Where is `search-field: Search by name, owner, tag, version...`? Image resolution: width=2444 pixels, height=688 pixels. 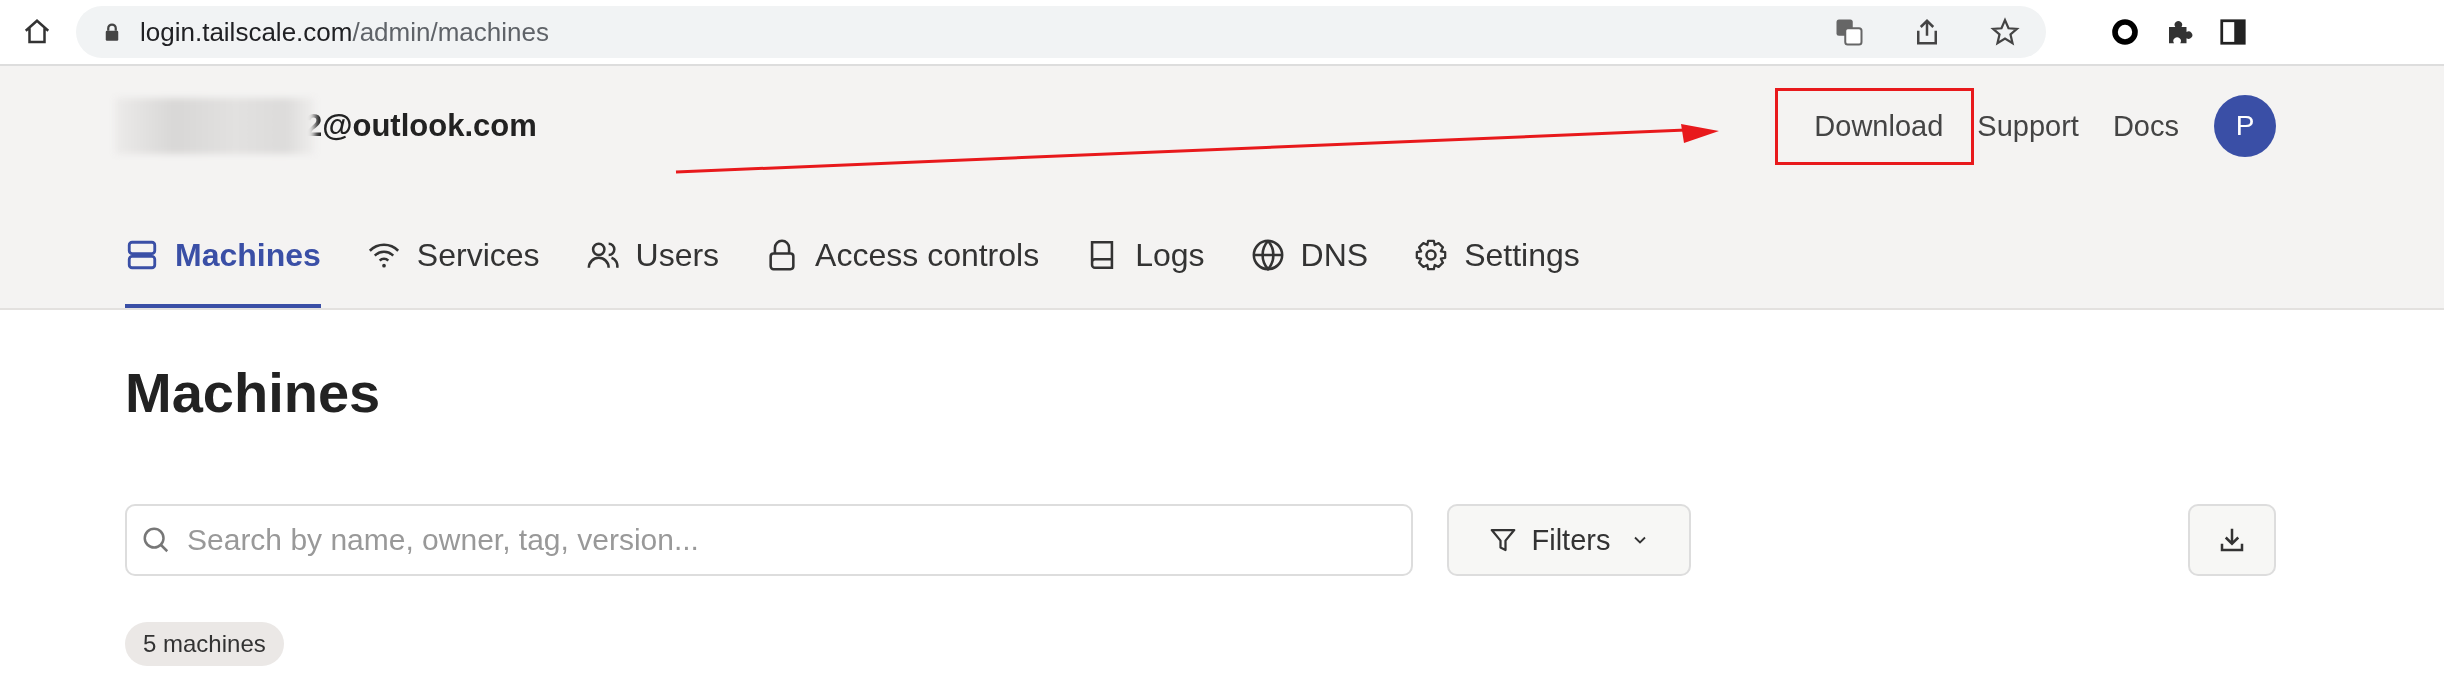 search-field: Search by name, owner, tag, version... is located at coordinates (769, 540).